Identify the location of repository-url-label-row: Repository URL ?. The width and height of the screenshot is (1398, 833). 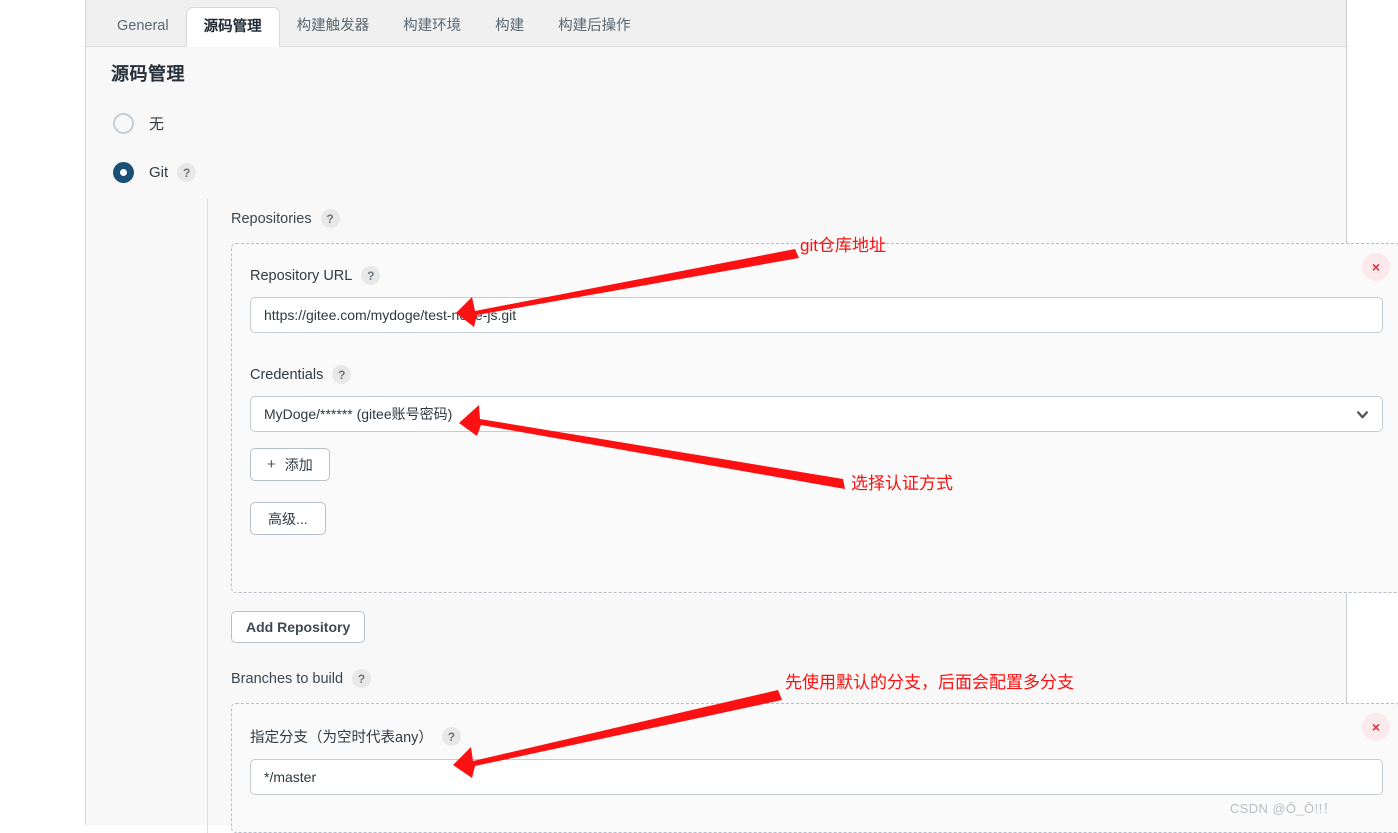
(816, 275).